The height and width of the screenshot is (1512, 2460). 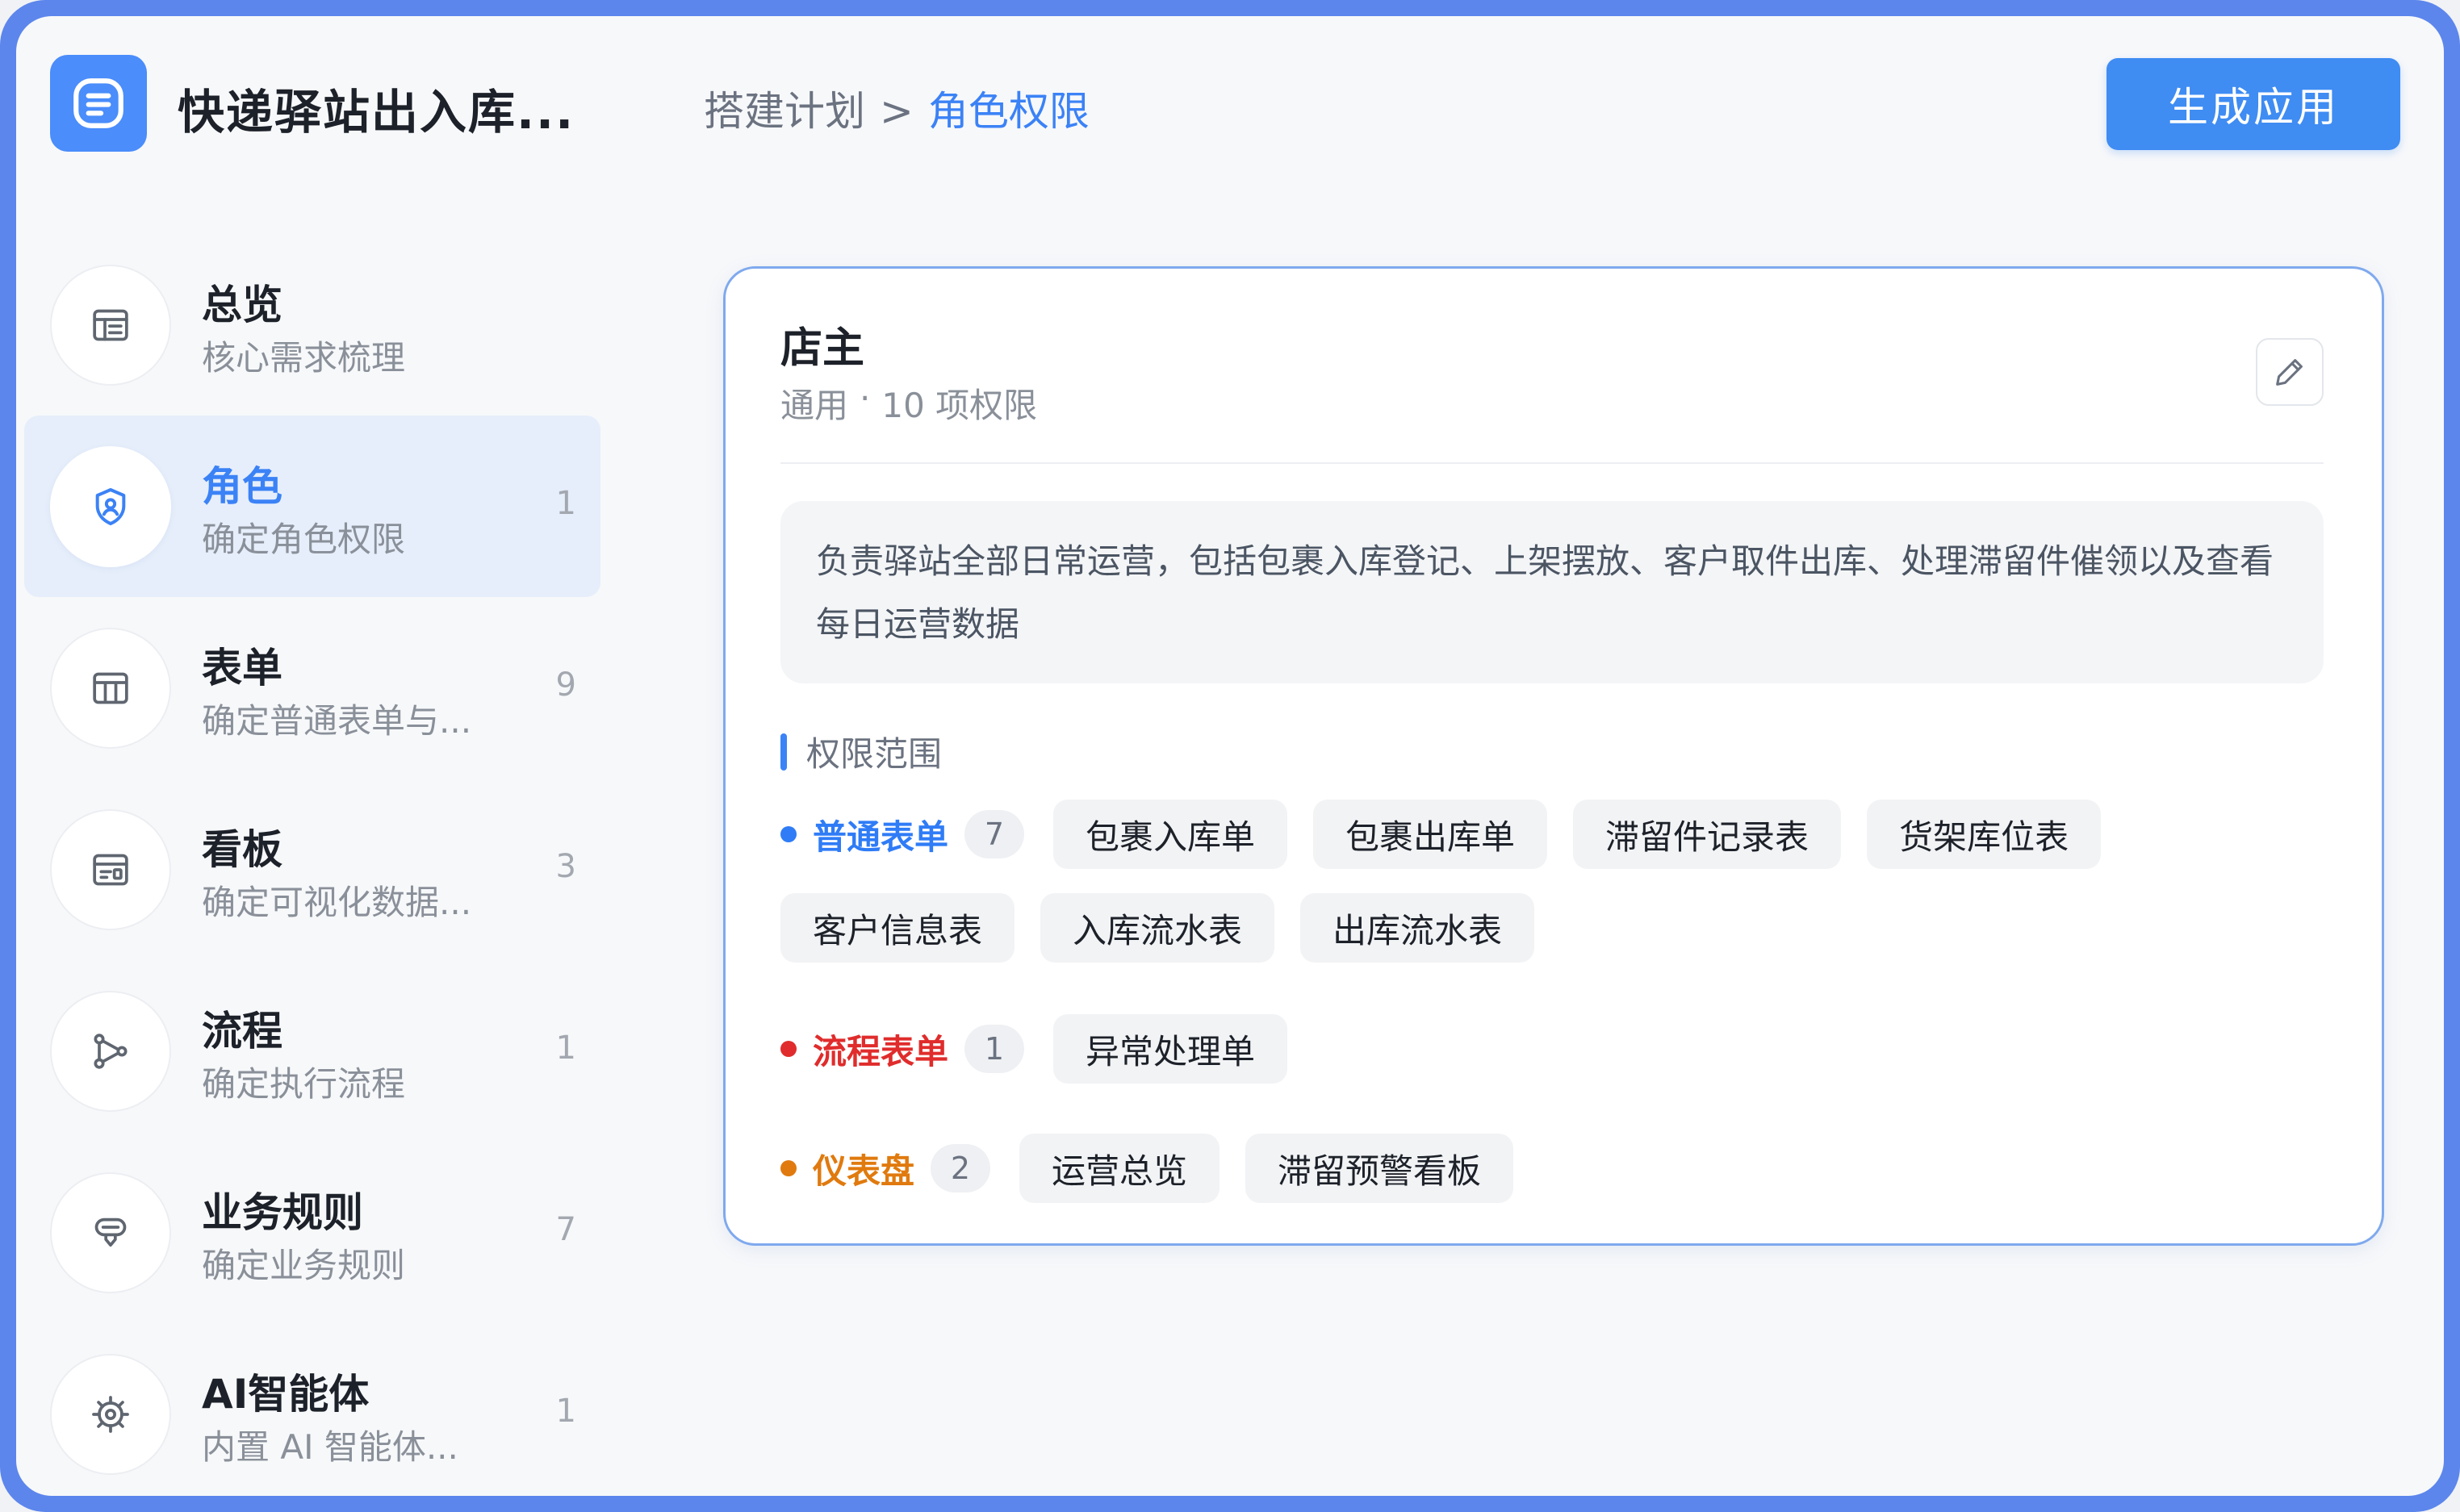 I want to click on role-scope: 通用, so click(x=814, y=405).